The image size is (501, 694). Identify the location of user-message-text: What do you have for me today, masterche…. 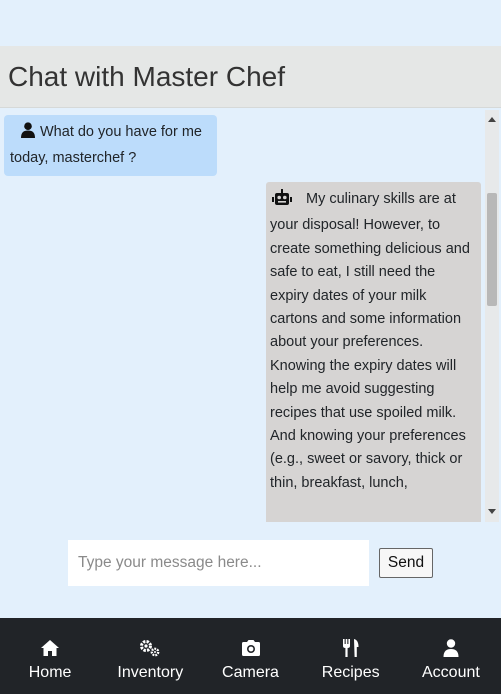
(106, 145).